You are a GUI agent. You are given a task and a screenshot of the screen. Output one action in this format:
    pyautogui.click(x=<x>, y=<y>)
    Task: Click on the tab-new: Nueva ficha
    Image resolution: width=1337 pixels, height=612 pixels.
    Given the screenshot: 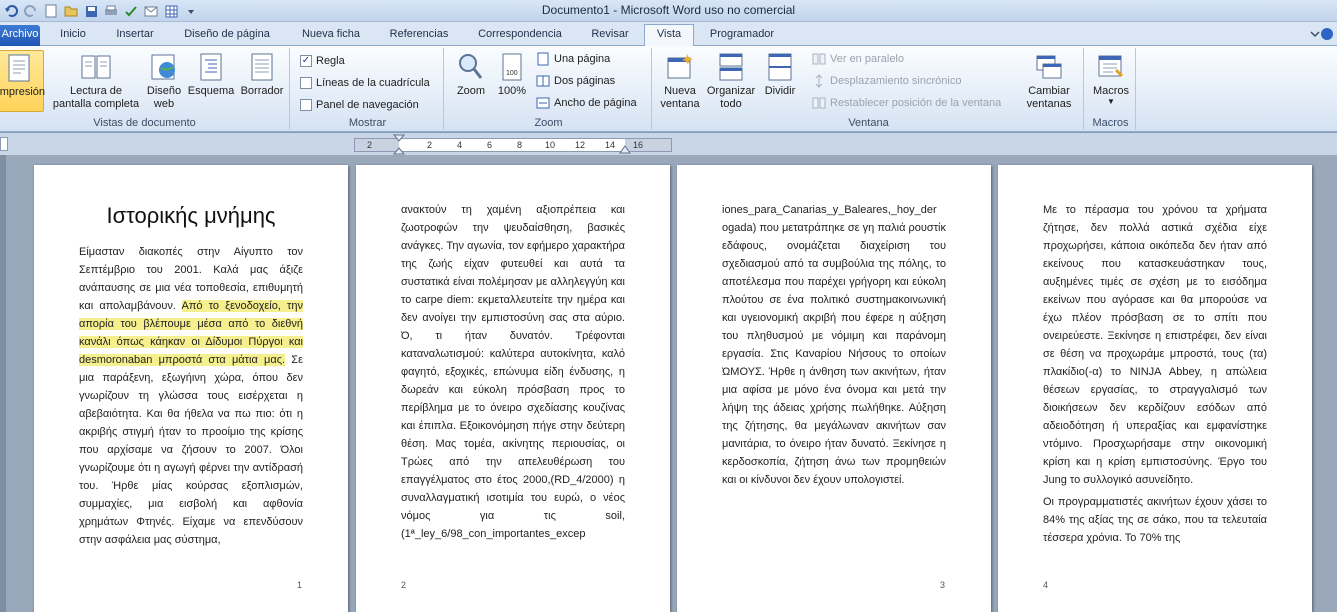 What is the action you would take?
    pyautogui.click(x=331, y=35)
    